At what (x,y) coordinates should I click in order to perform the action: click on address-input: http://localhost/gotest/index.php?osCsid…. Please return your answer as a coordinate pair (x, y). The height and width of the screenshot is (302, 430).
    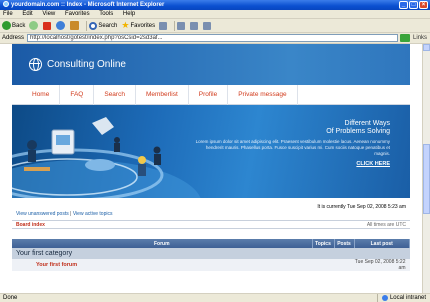
    Looking at the image, I should click on (212, 38).